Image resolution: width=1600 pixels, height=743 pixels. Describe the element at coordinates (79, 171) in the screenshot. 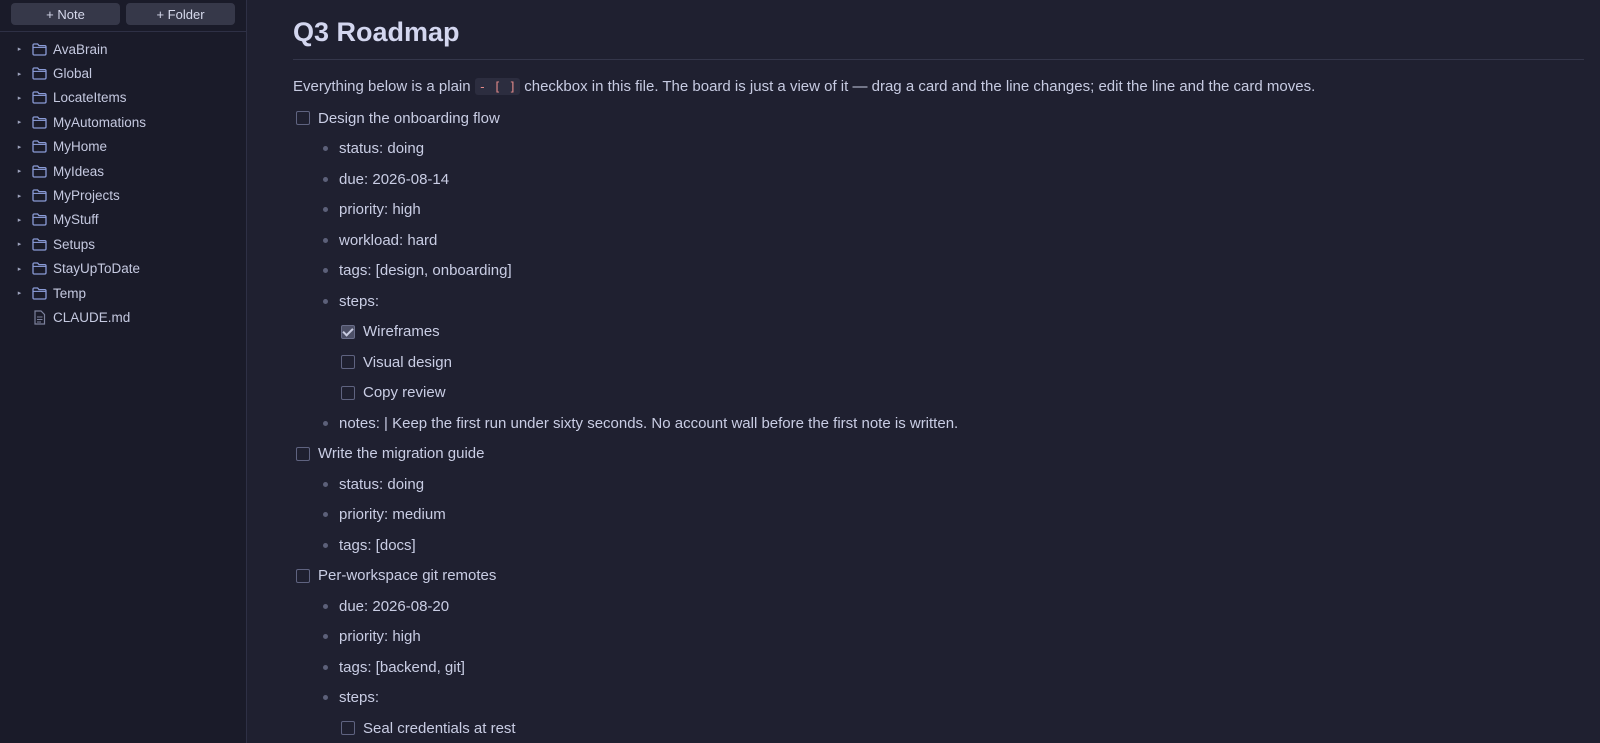

I see `folder-name: MyIdeas` at that location.